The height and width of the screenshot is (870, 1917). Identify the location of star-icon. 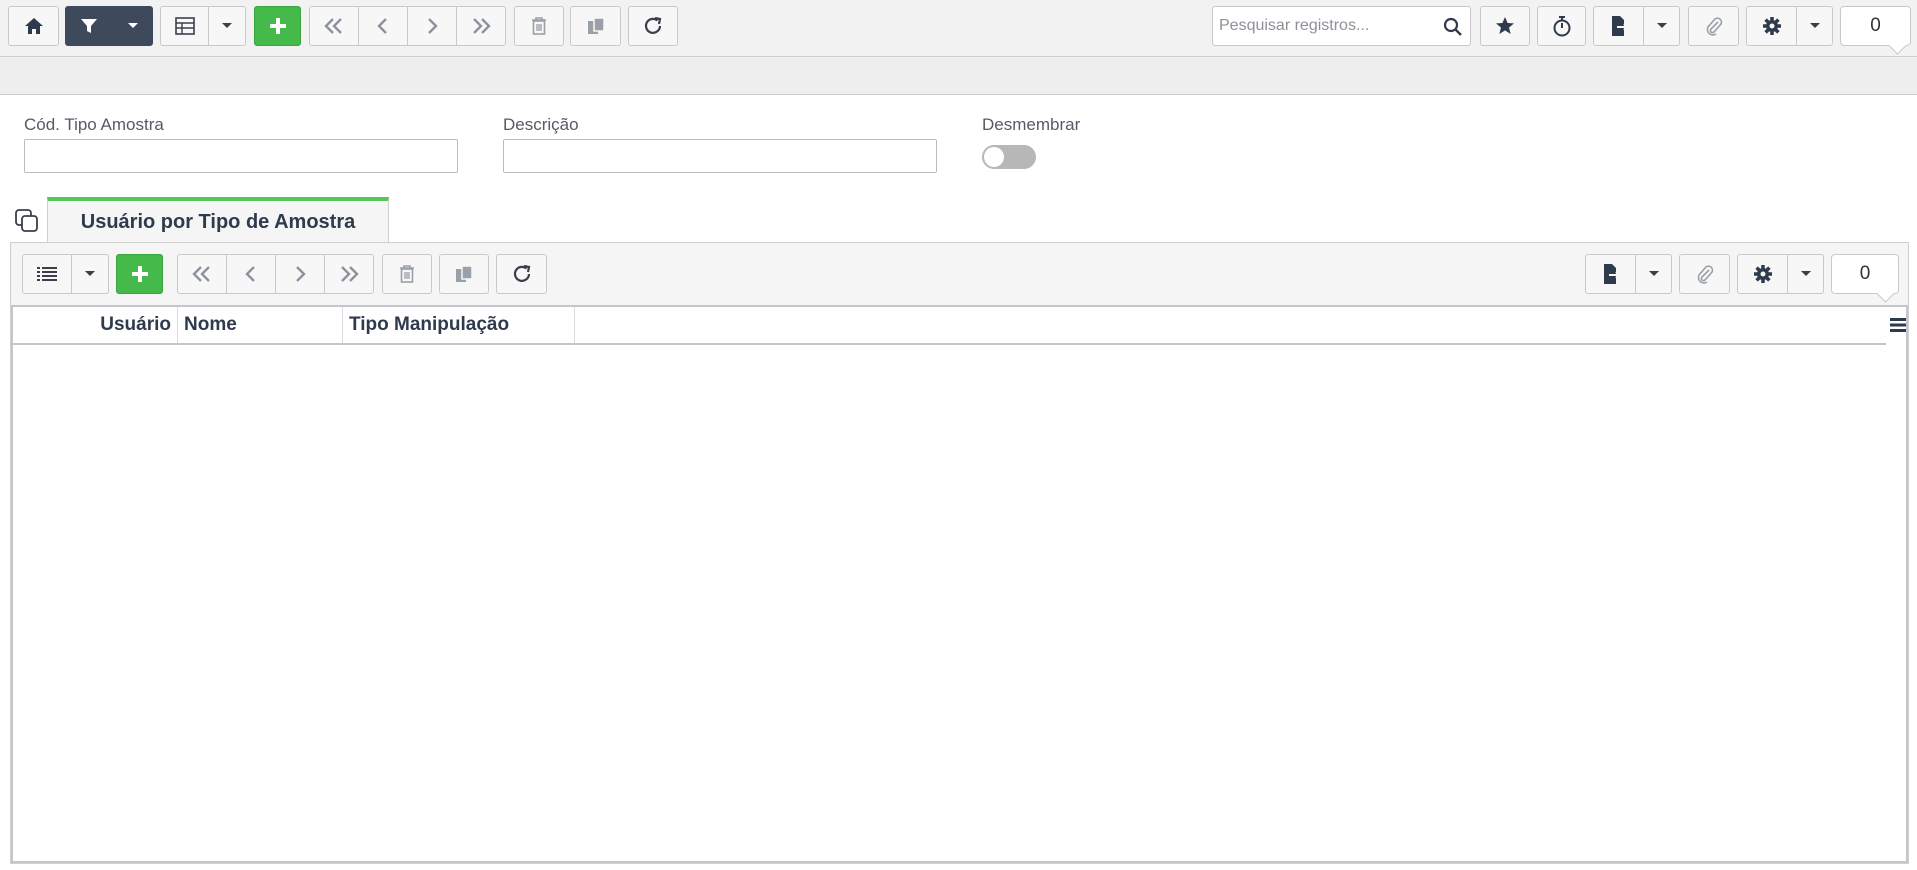
(1505, 25).